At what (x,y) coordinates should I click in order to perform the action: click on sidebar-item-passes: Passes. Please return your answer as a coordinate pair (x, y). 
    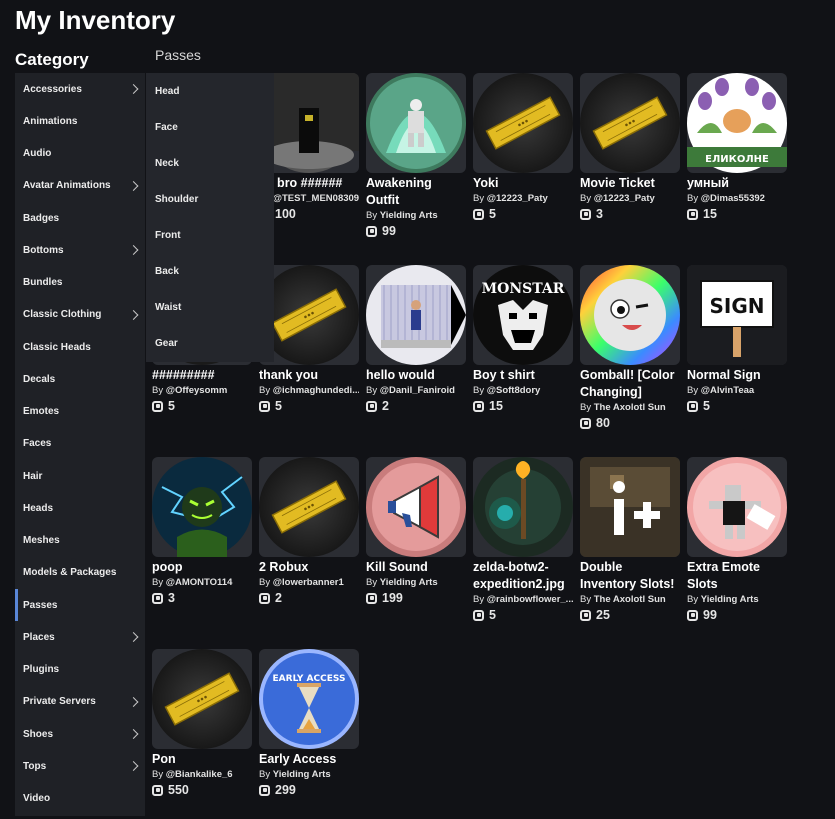
    Looking at the image, I should click on (80, 605).